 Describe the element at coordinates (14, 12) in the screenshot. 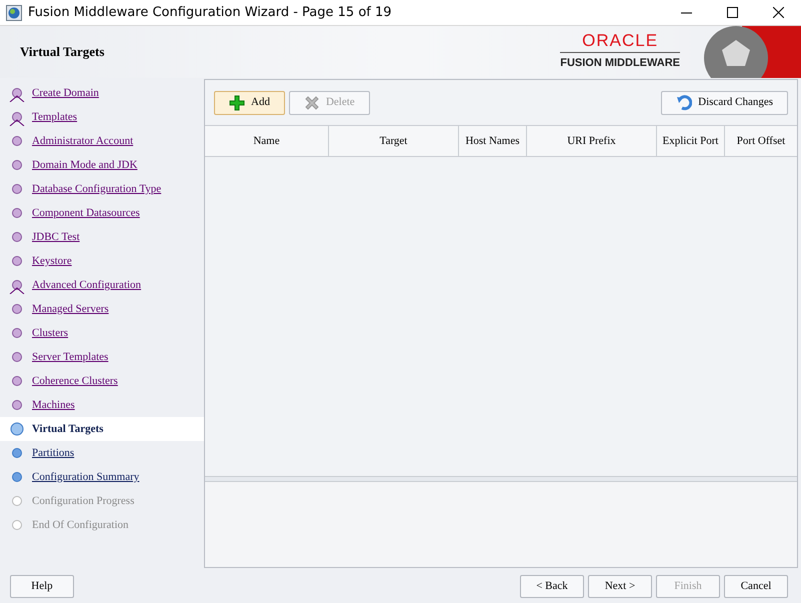

I see `app-icon` at that location.